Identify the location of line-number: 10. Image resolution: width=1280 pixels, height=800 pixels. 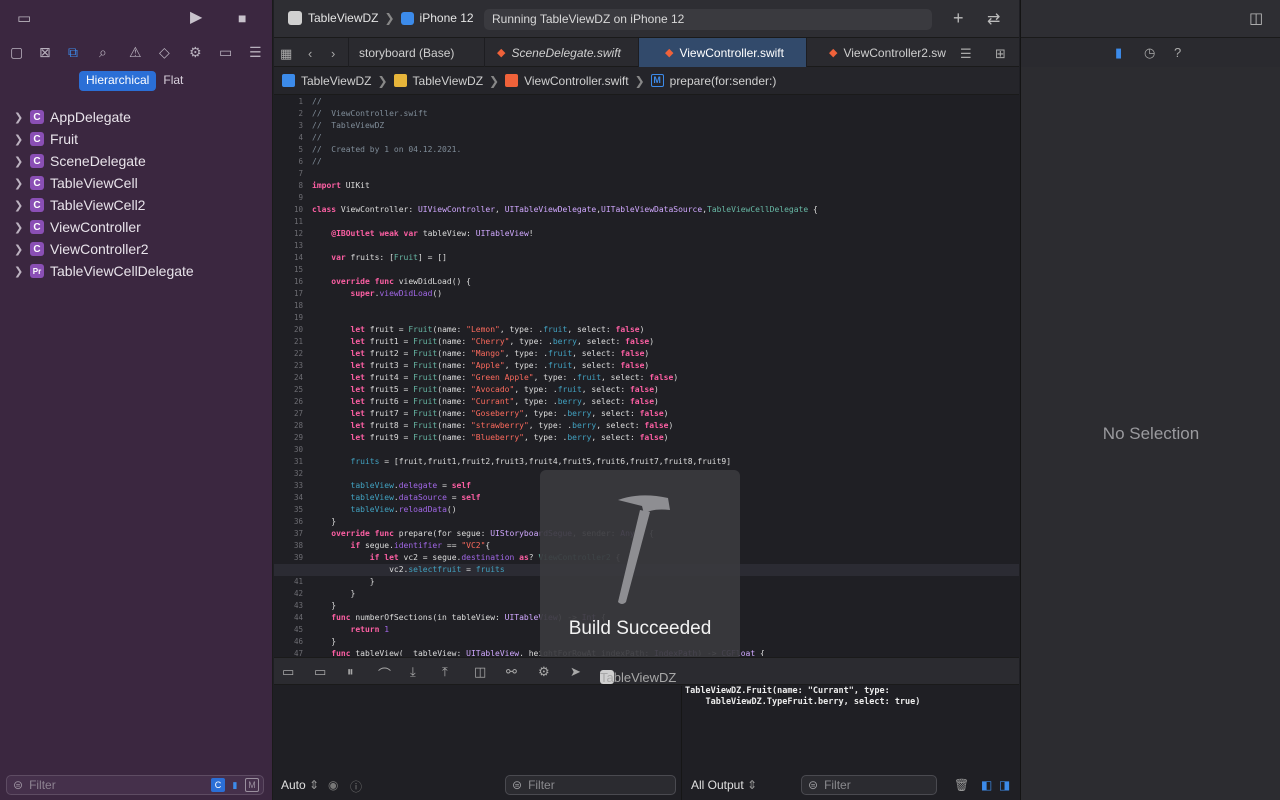
(290, 210).